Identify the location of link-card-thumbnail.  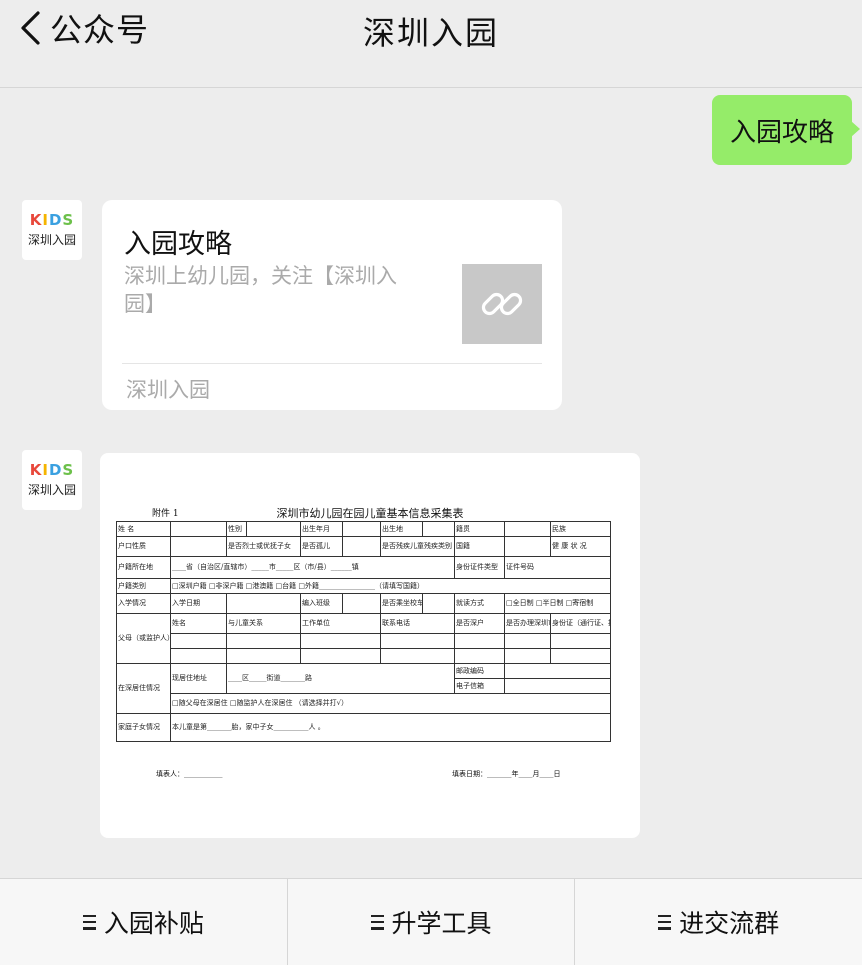
(502, 304).